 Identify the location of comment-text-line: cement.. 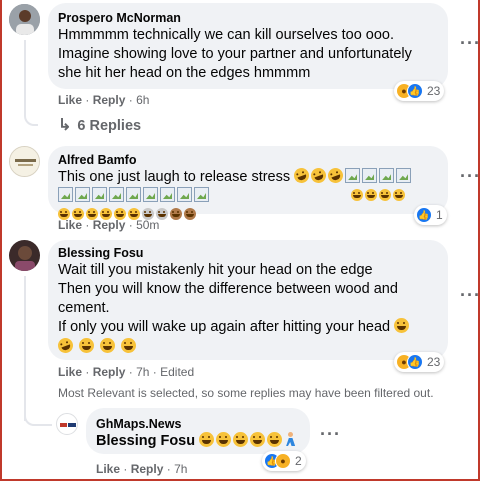
(84, 308).